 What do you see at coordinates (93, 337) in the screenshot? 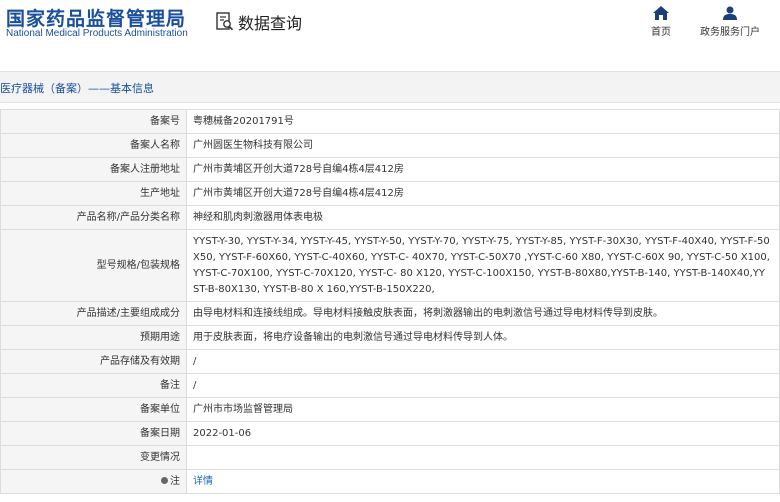
I see `field-label: 预期用途` at bounding box center [93, 337].